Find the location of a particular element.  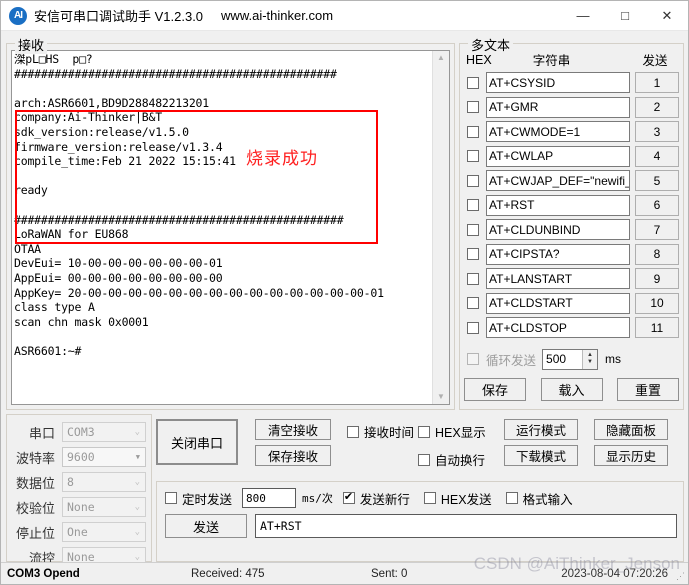

serial-field-select: COM3 ⌄ is located at coordinates (104, 432).